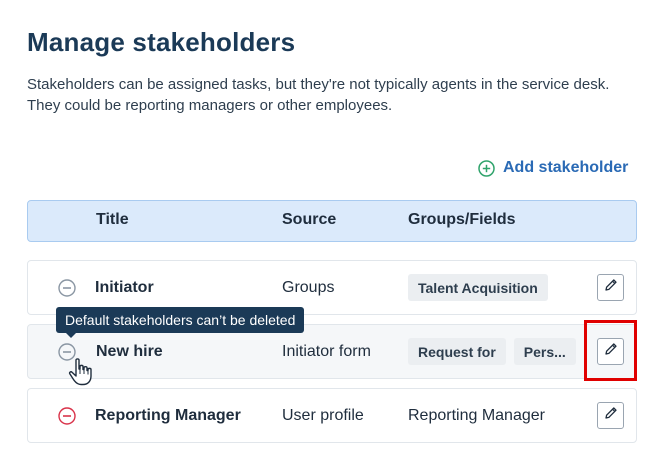  Describe the element at coordinates (161, 42) in the screenshot. I see `page-title: Manage stakeholders` at that location.